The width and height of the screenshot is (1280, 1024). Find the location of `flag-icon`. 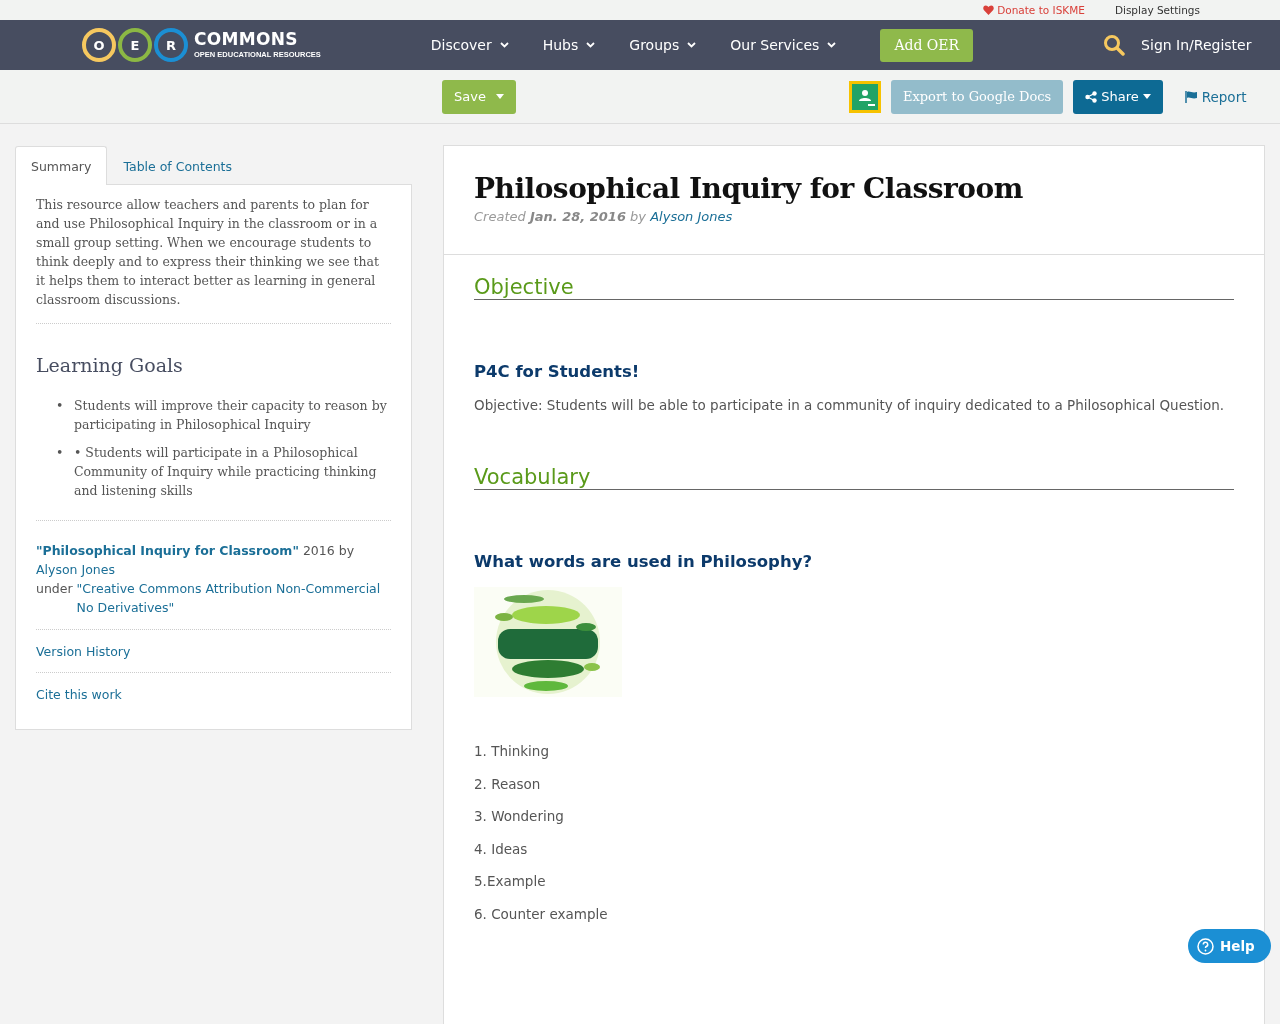

flag-icon is located at coordinates (1191, 96).